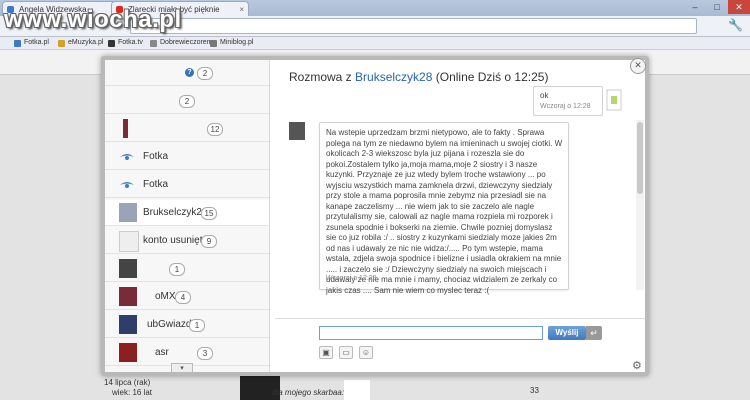 This screenshot has width=750, height=400. What do you see at coordinates (127, 382) in the screenshot?
I see `profile-line-1: 14 lipca (rak)` at bounding box center [127, 382].